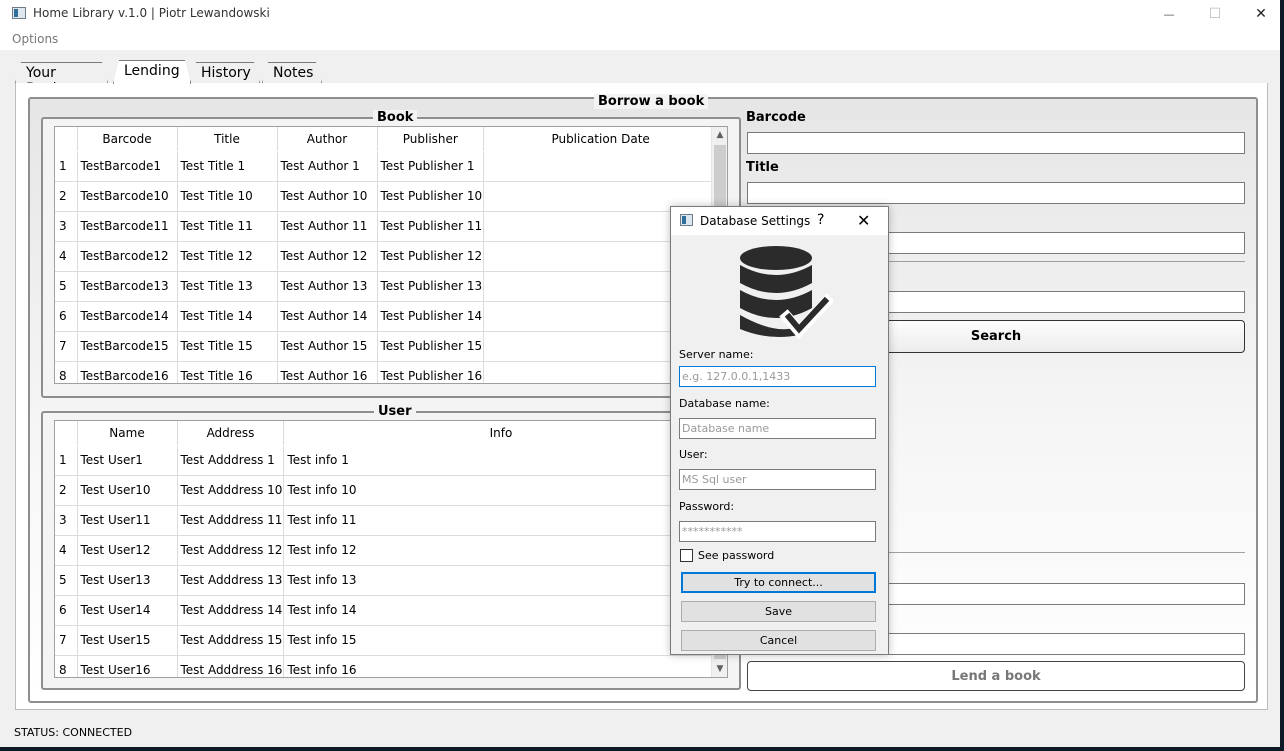  I want to click on cell-title: Test Title 12, so click(227, 256).